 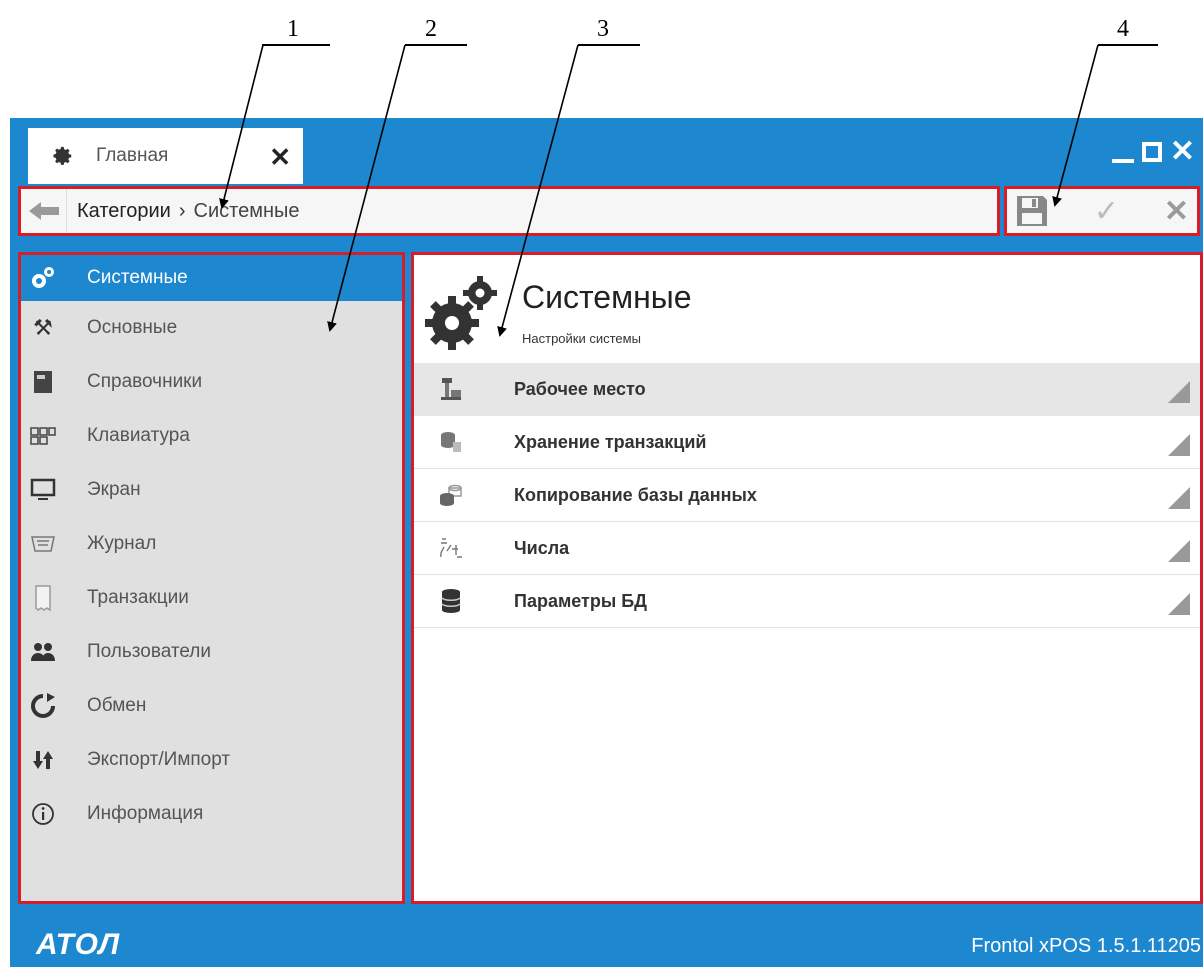 I want to click on keyboard-icon, so click(x=43, y=436).